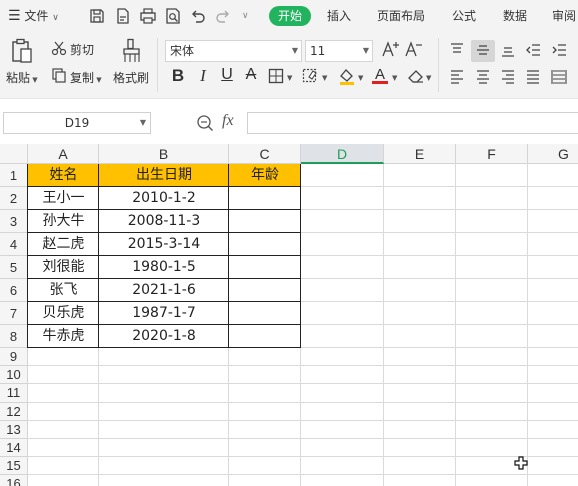 This screenshot has height=486, width=578. Describe the element at coordinates (401, 16) in the screenshot. I see `tab-page-layout: 页面布局` at that location.